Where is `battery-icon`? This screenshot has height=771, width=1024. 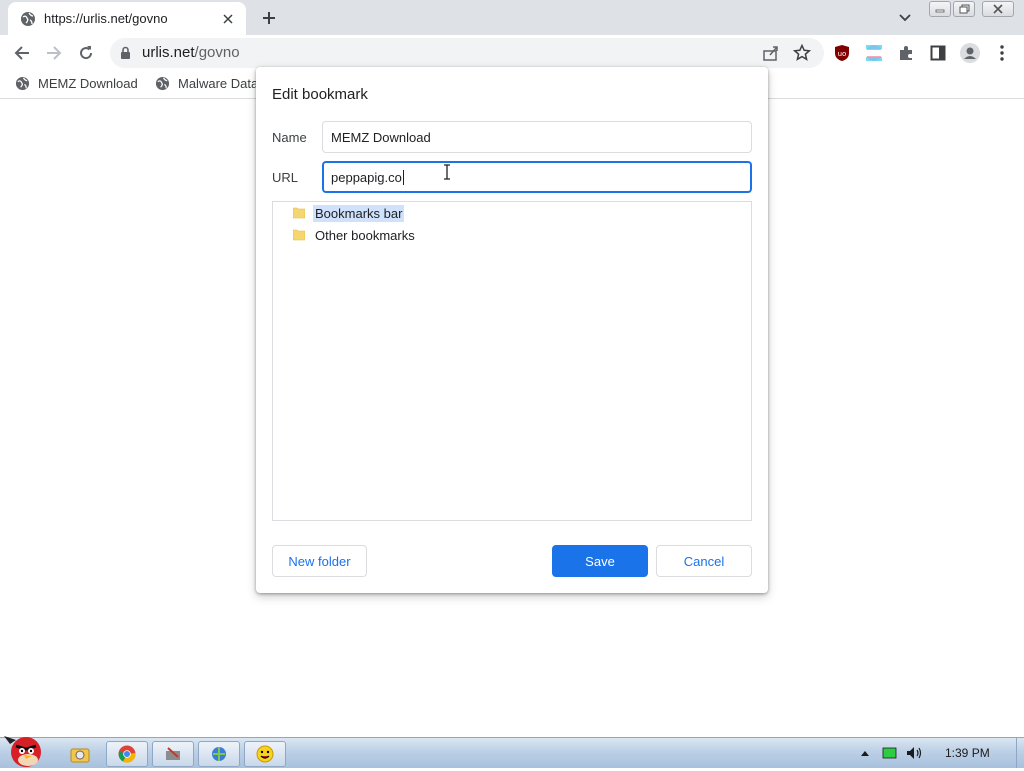 battery-icon is located at coordinates (890, 753).